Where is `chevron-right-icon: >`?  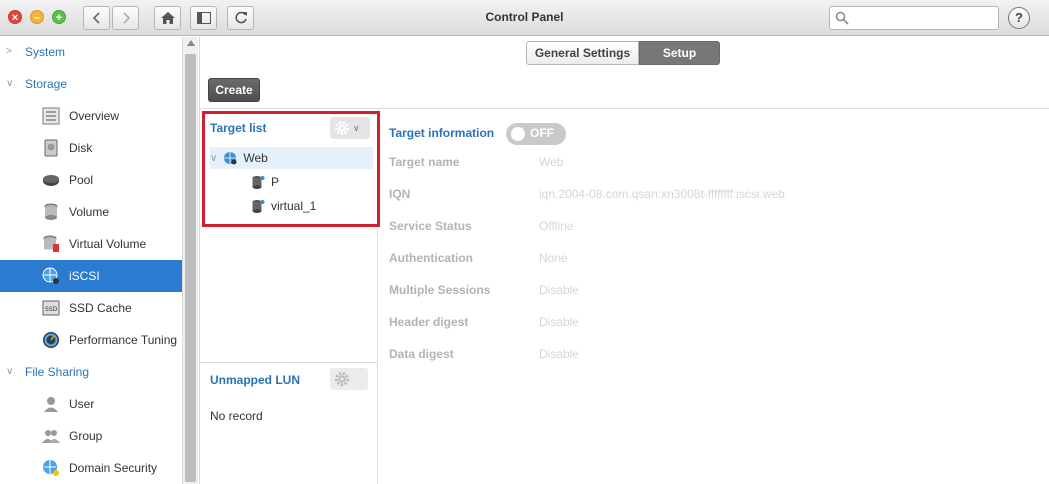
chevron-right-icon: > is located at coordinates (9, 51).